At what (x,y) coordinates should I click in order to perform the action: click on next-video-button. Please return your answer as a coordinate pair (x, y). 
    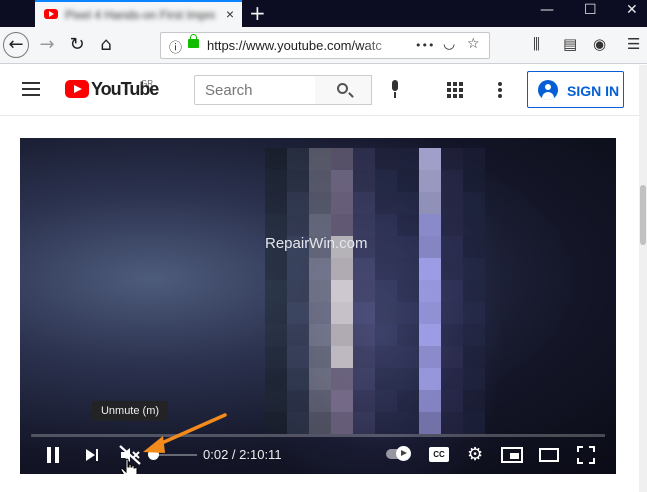
    Looking at the image, I should click on (93, 455).